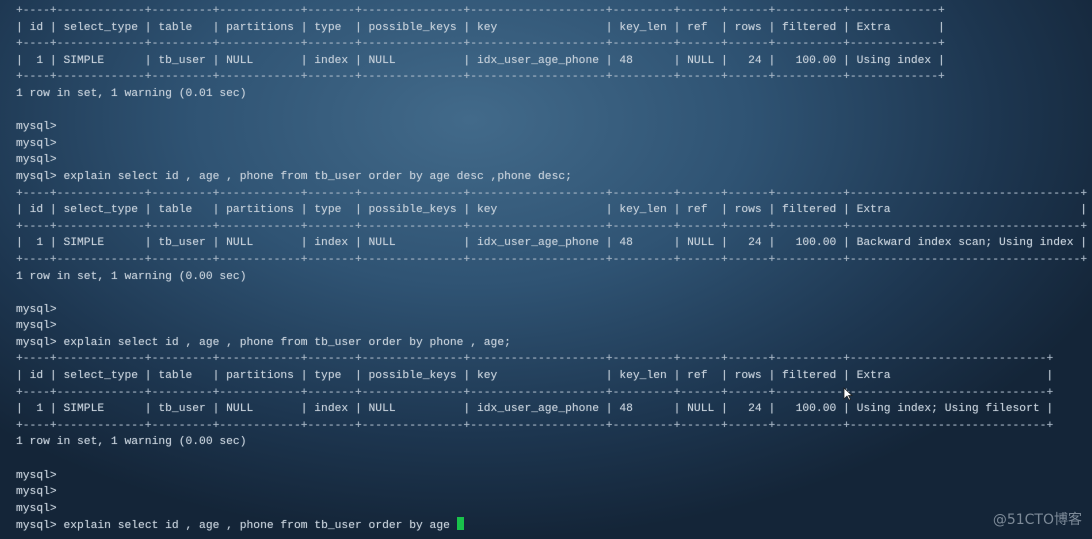 The height and width of the screenshot is (539, 1092). Describe the element at coordinates (894, 60) in the screenshot. I see `table-cell: Using index` at that location.